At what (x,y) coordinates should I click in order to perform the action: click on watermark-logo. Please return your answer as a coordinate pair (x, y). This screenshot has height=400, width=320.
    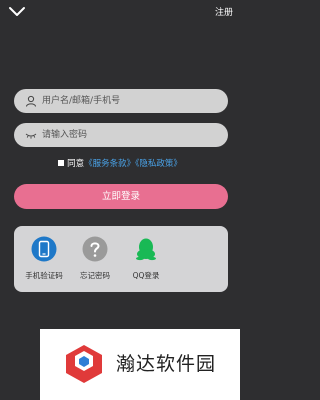
    Looking at the image, I should click on (84, 364).